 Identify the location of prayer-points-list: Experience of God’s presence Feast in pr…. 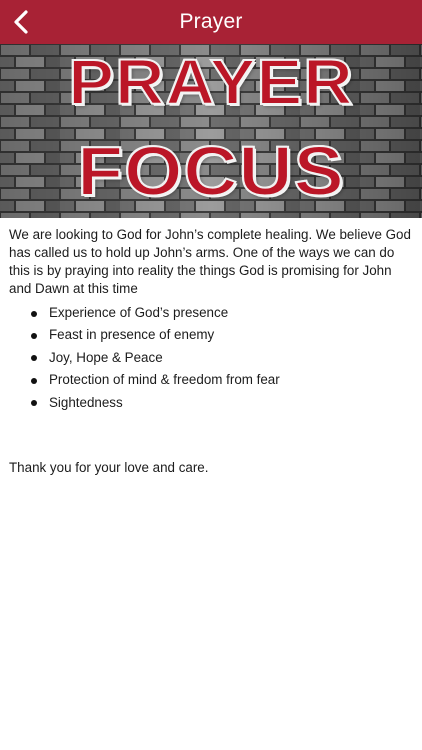
(211, 358).